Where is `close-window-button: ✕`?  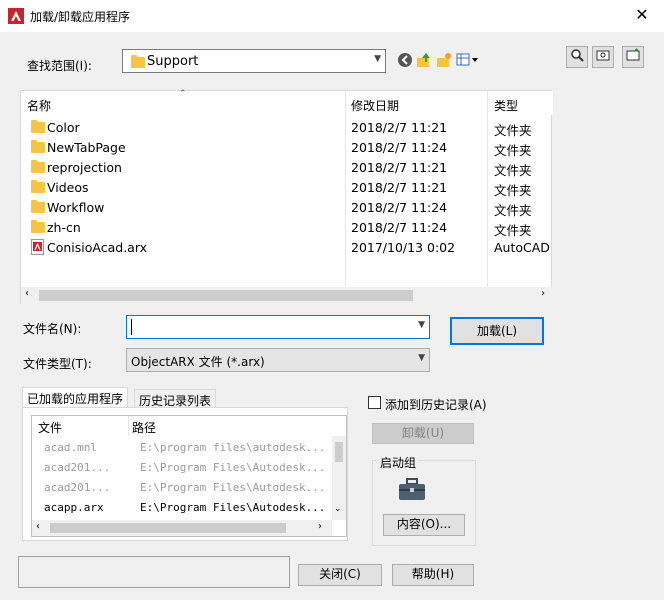
close-window-button: ✕ is located at coordinates (642, 16).